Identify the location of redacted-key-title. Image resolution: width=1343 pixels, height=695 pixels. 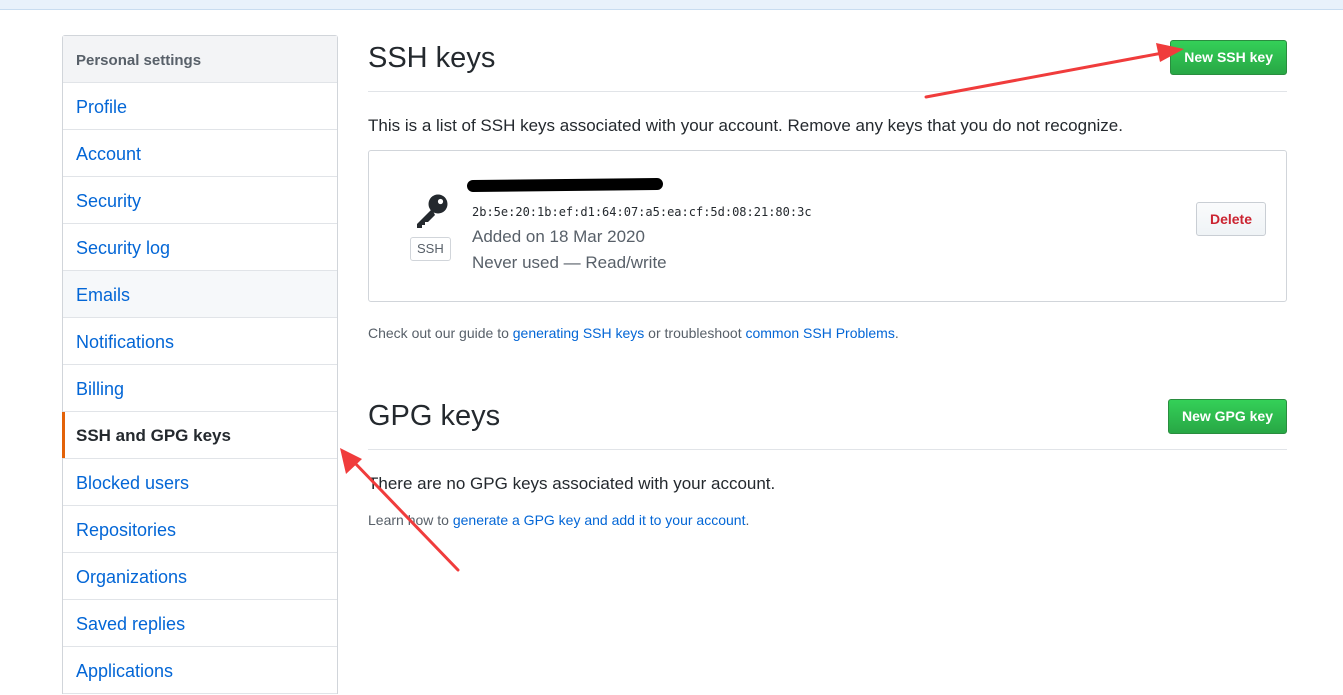
(565, 185).